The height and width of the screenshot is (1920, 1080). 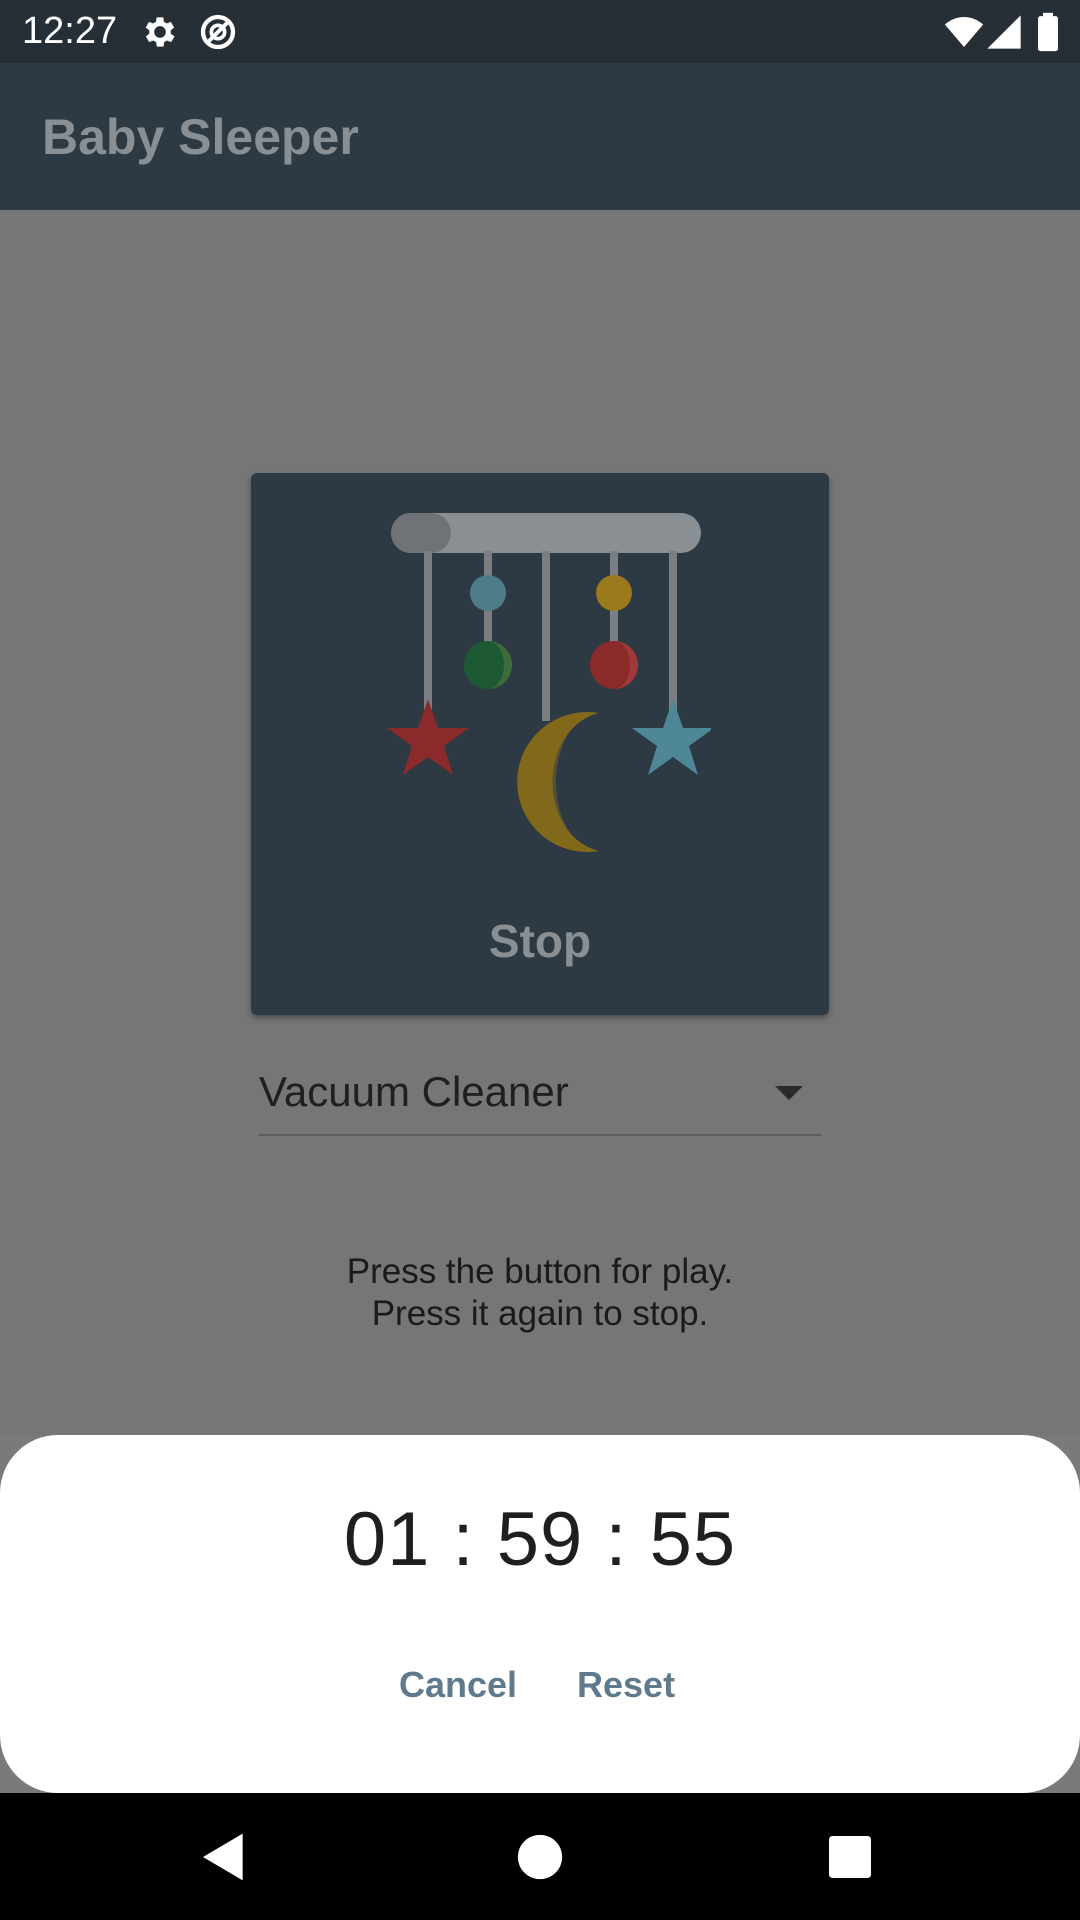 What do you see at coordinates (540, 941) in the screenshot?
I see `play-stop-label: Stop` at bounding box center [540, 941].